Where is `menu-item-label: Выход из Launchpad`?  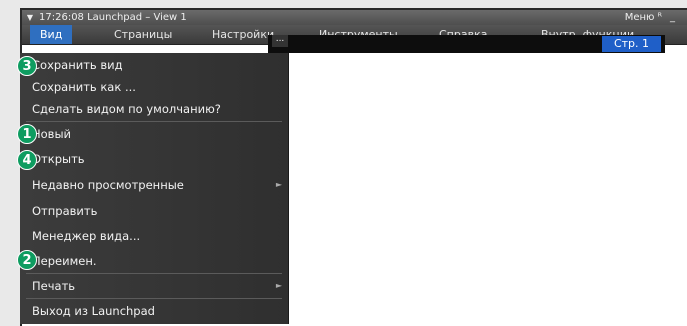
menu-item-label: Выход из Launchpad is located at coordinates (93, 311).